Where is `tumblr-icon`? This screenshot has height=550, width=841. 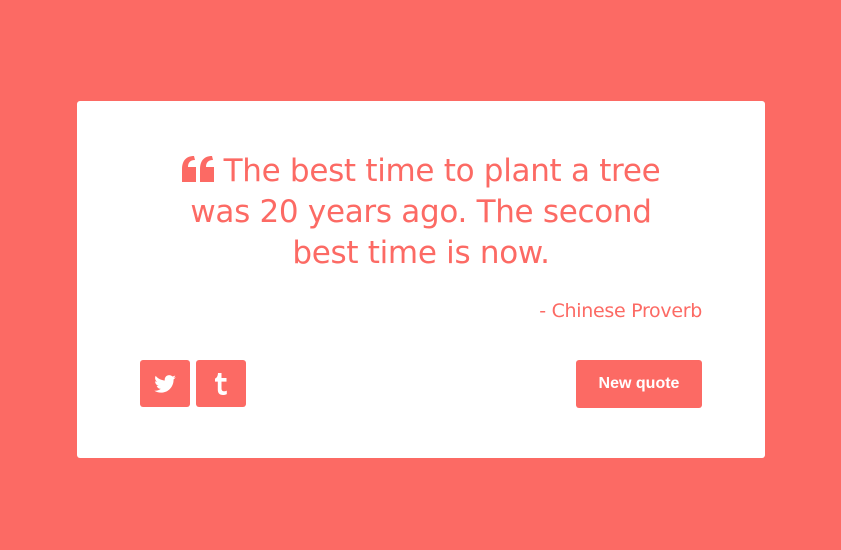 tumblr-icon is located at coordinates (221, 383).